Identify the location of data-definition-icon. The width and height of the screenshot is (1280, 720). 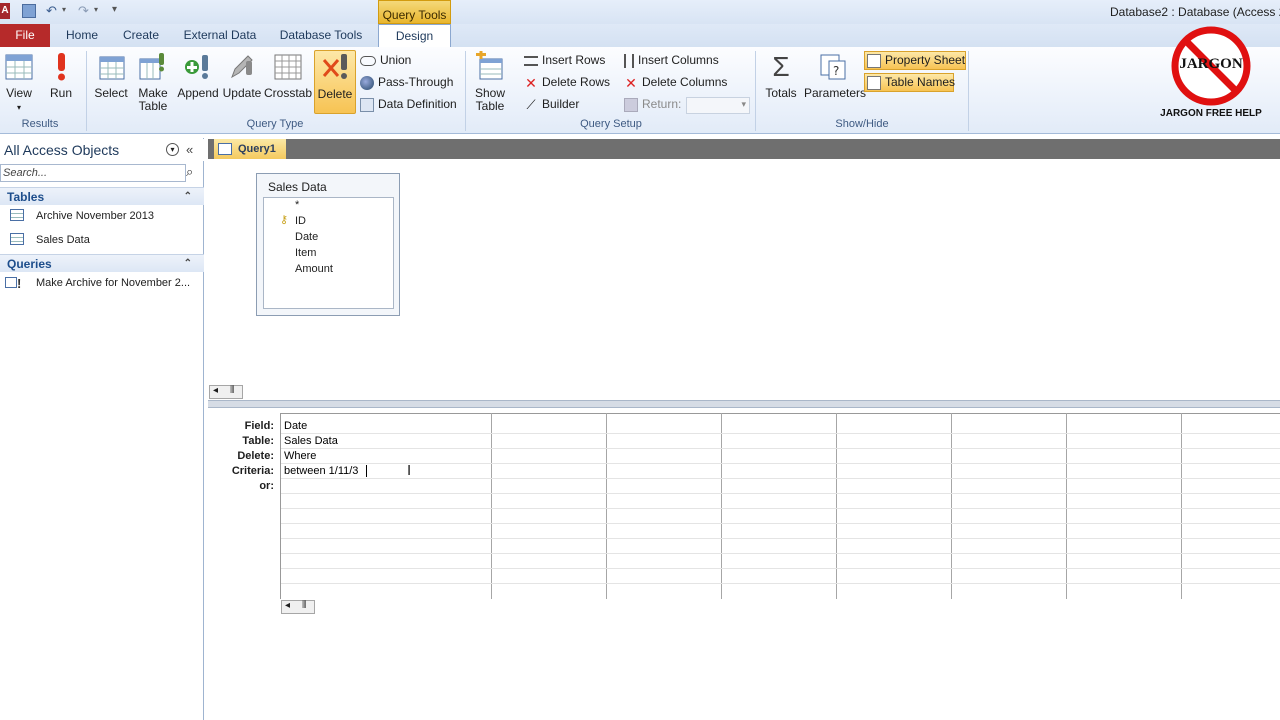
(367, 104).